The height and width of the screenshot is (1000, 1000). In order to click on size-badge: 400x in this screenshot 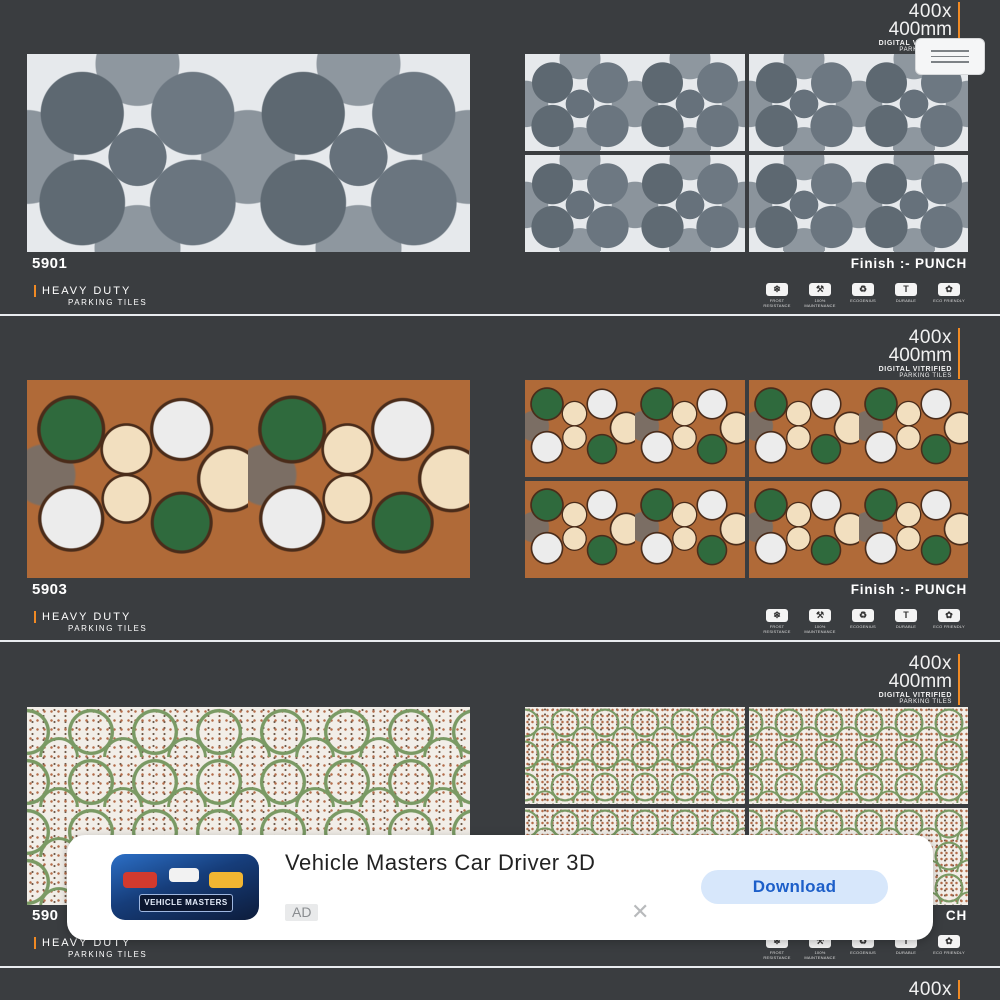, I will do `click(934, 989)`.